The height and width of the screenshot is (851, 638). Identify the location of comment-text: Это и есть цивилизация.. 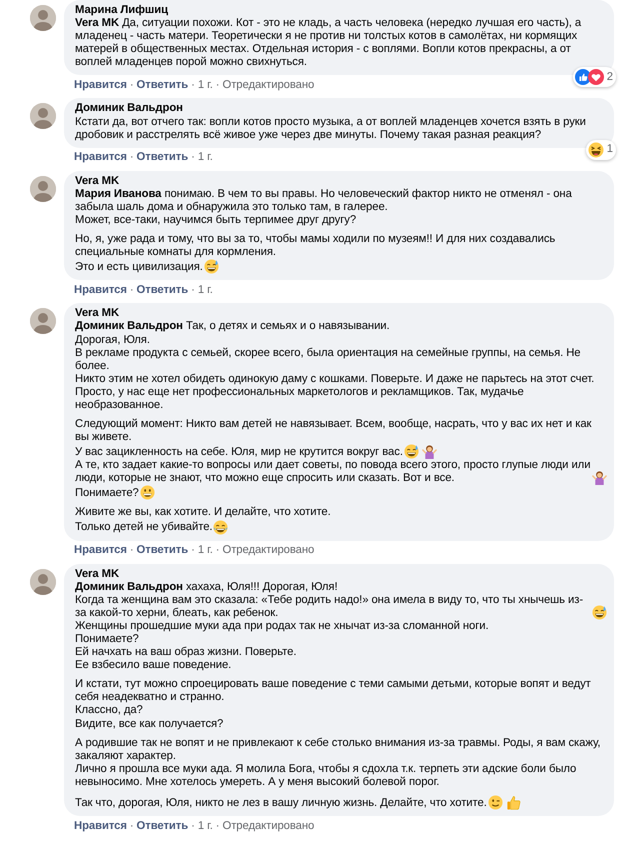
(139, 267).